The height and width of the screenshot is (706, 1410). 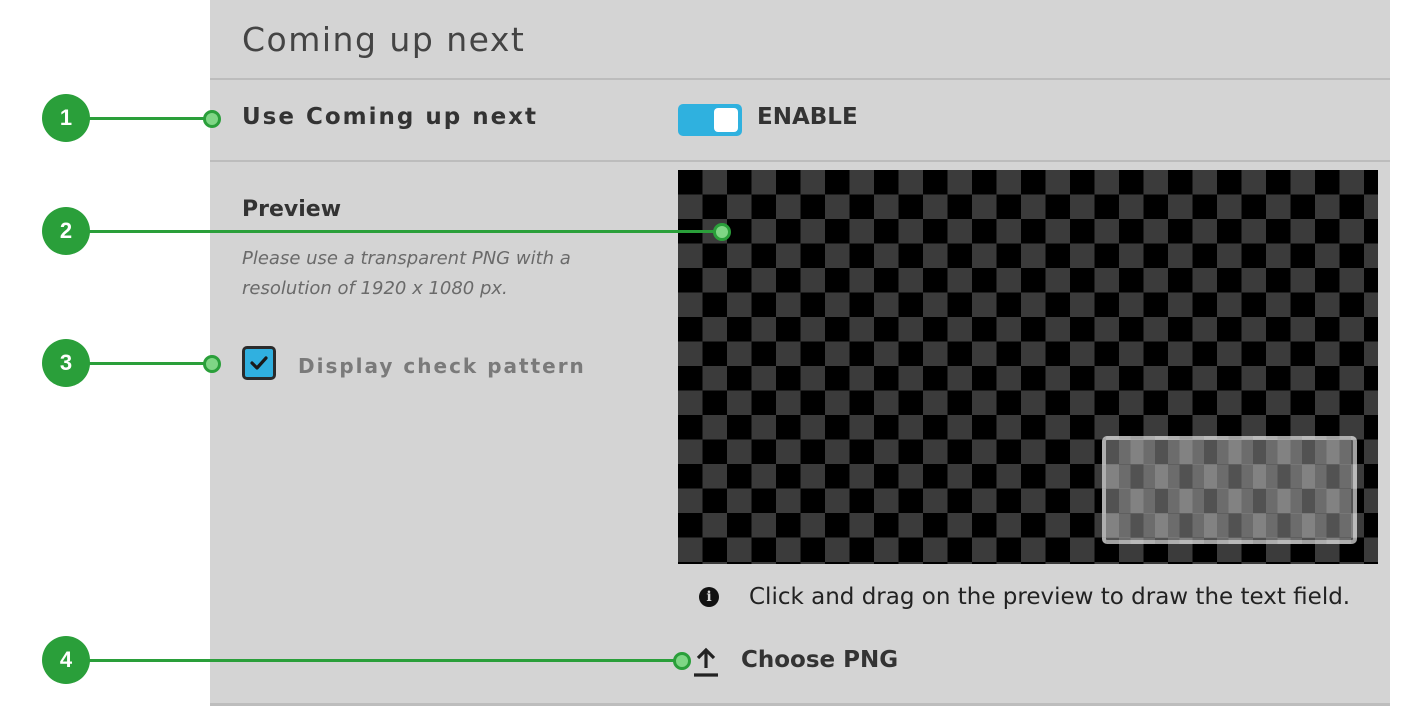 I want to click on toggle-knob, so click(x=726, y=120).